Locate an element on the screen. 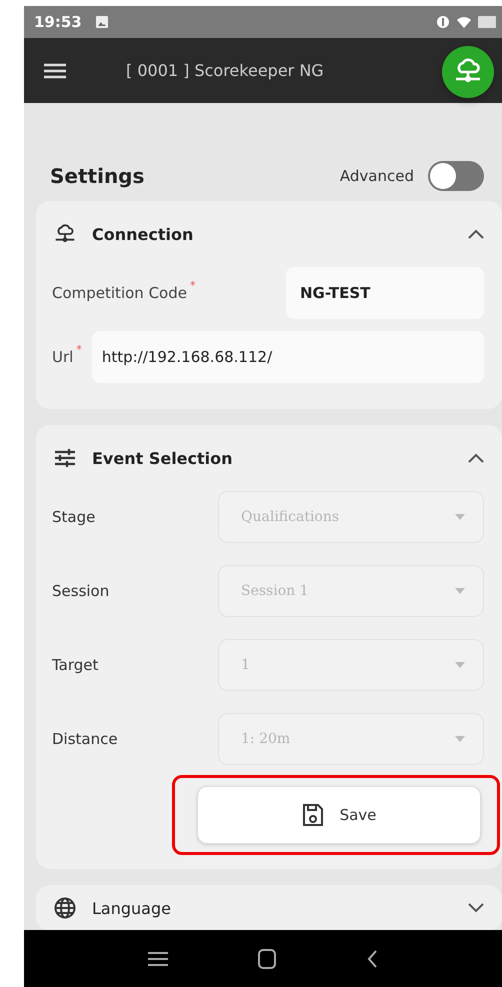 The width and height of the screenshot is (502, 987). cloud-network-icon is located at coordinates (65, 234).